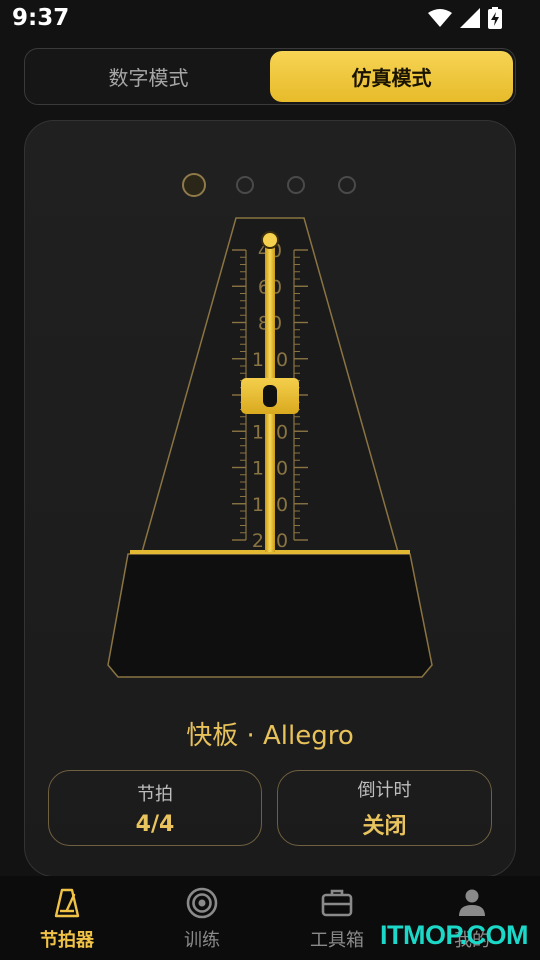  Describe the element at coordinates (337, 919) in the screenshot. I see `nav-item-toolbox: 工具箱` at that location.